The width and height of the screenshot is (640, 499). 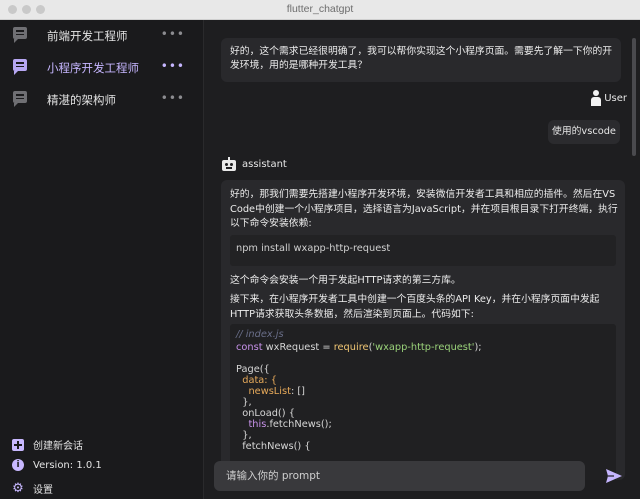 What do you see at coordinates (18, 488) in the screenshot?
I see `gear-icon: ⚙` at bounding box center [18, 488].